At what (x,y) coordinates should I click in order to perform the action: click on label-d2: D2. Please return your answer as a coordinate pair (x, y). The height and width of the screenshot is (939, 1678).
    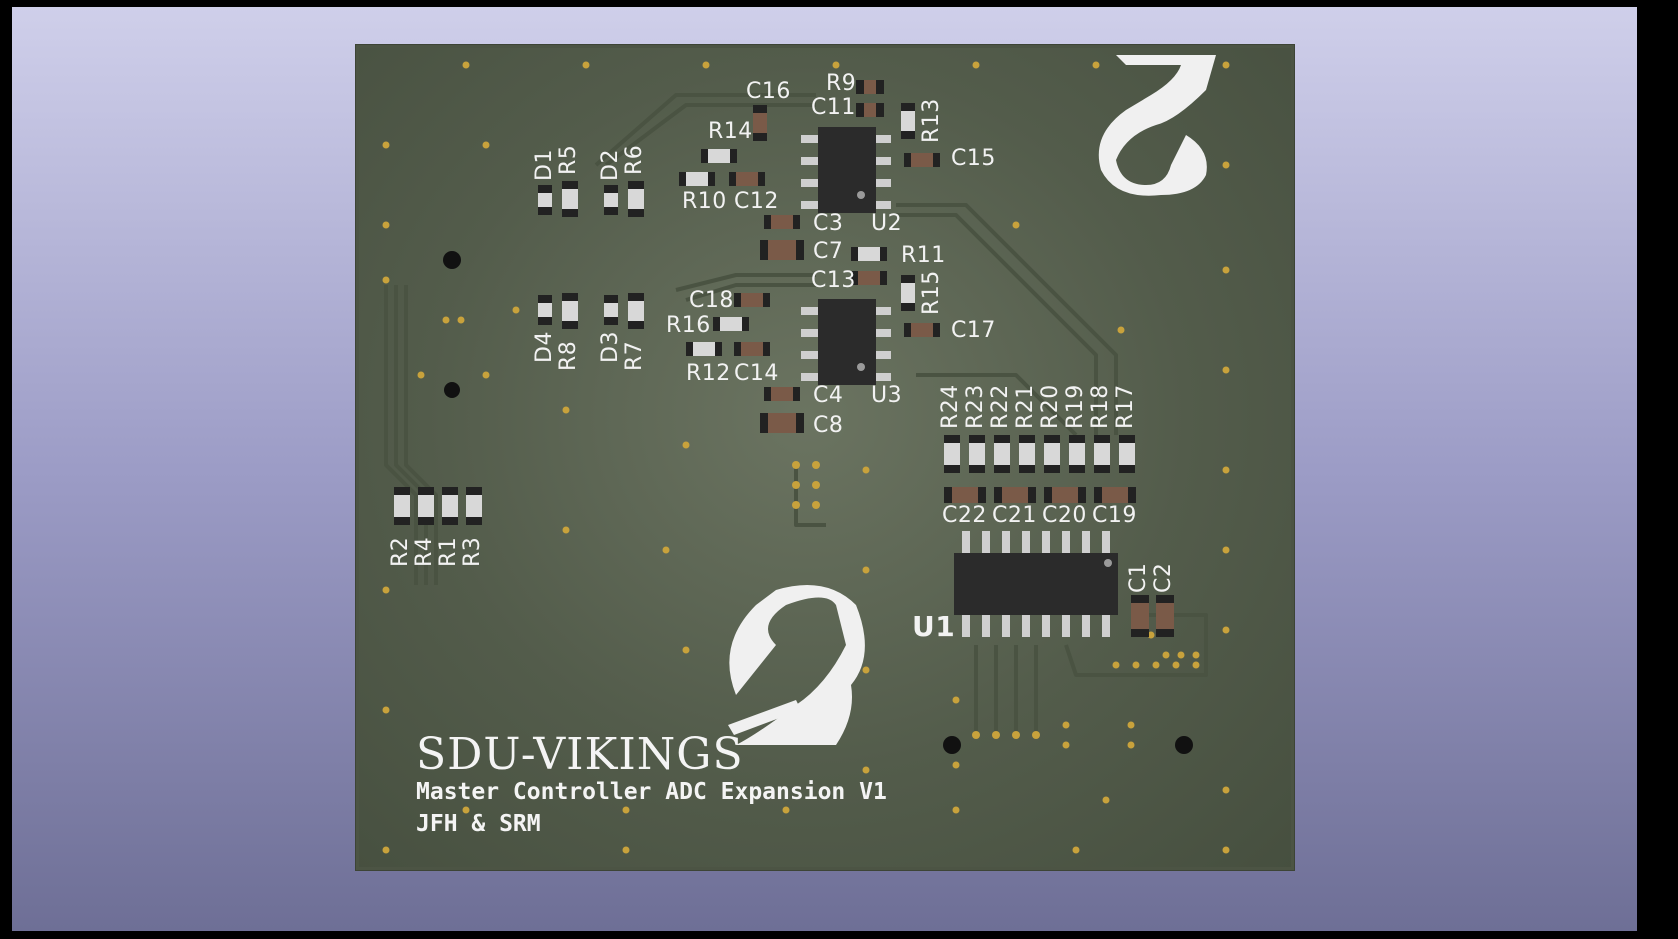
    Looking at the image, I should click on (610, 165).